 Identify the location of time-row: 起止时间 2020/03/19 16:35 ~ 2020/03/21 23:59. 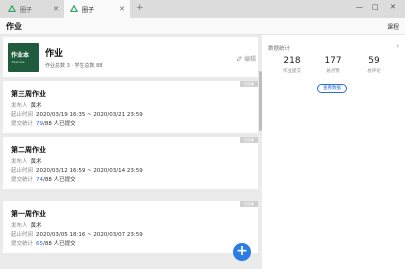
(77, 115).